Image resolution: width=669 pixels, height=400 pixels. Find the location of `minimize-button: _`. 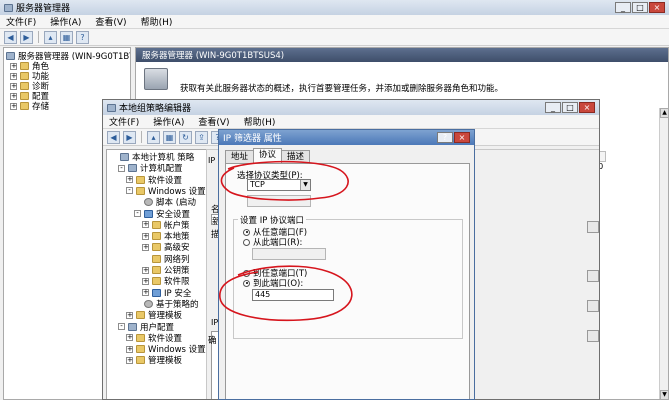

minimize-button: _ is located at coordinates (623, 7).